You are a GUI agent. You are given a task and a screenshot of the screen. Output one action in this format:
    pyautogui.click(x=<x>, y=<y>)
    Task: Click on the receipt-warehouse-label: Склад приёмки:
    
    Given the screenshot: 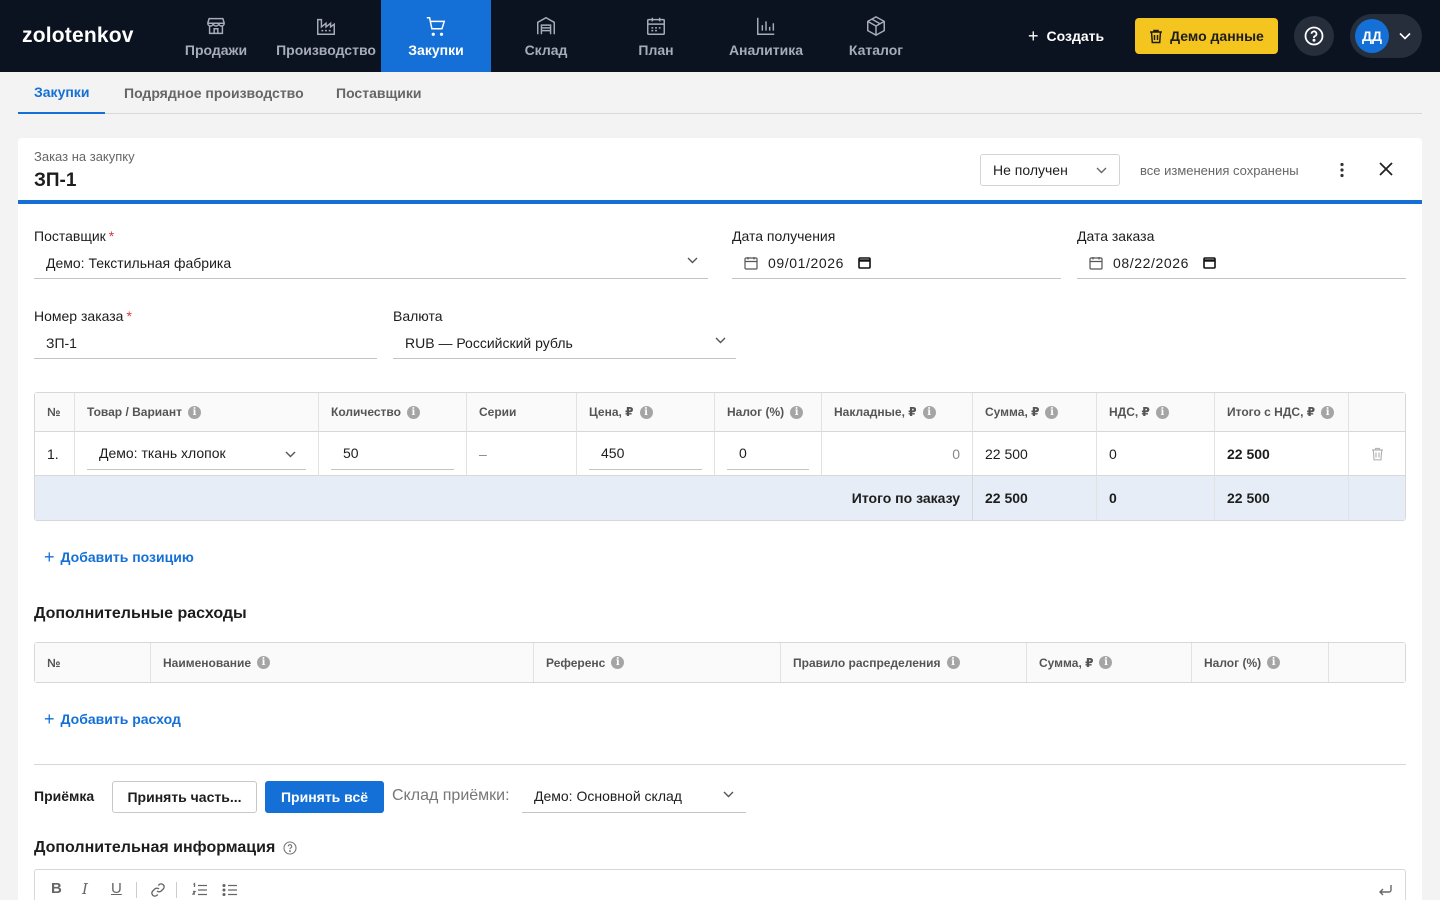 What is the action you would take?
    pyautogui.click(x=451, y=795)
    